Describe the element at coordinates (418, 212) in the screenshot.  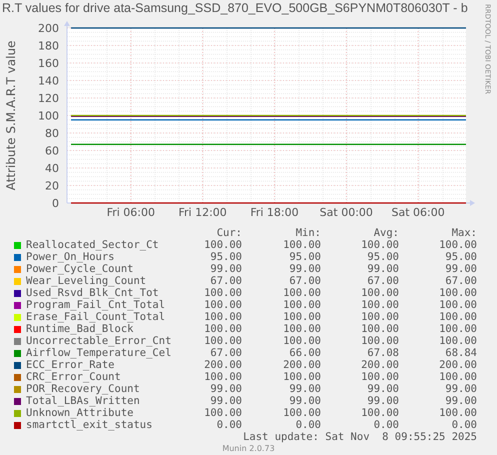
I see `x-tick-label: Sat 06:00` at that location.